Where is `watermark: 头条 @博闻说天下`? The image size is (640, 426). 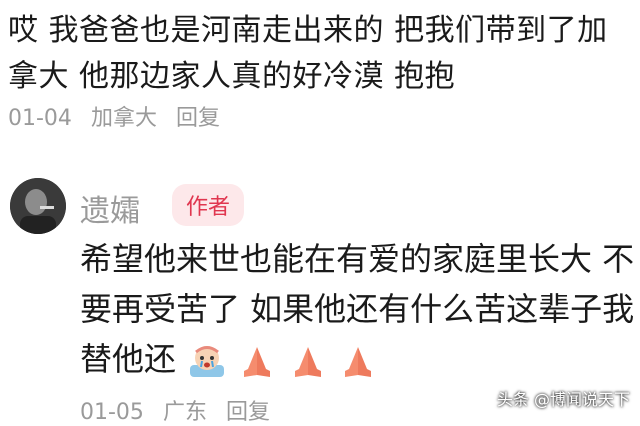
watermark: 头条 @博闻说天下 is located at coordinates (563, 398).